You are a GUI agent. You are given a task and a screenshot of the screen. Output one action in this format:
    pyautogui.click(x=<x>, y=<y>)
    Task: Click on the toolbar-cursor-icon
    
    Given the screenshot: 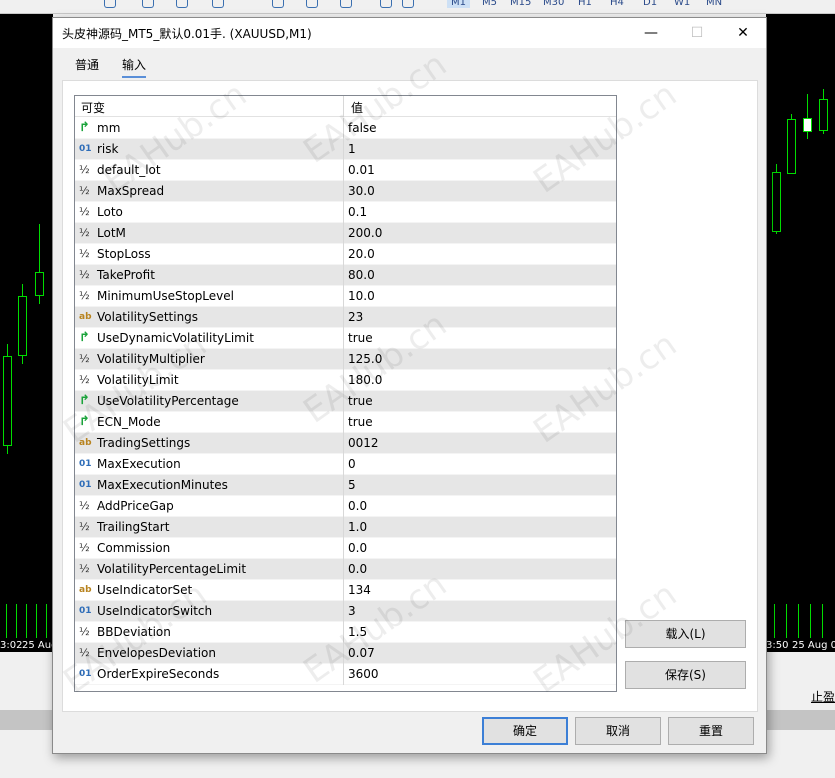 What is the action you would take?
    pyautogui.click(x=148, y=4)
    